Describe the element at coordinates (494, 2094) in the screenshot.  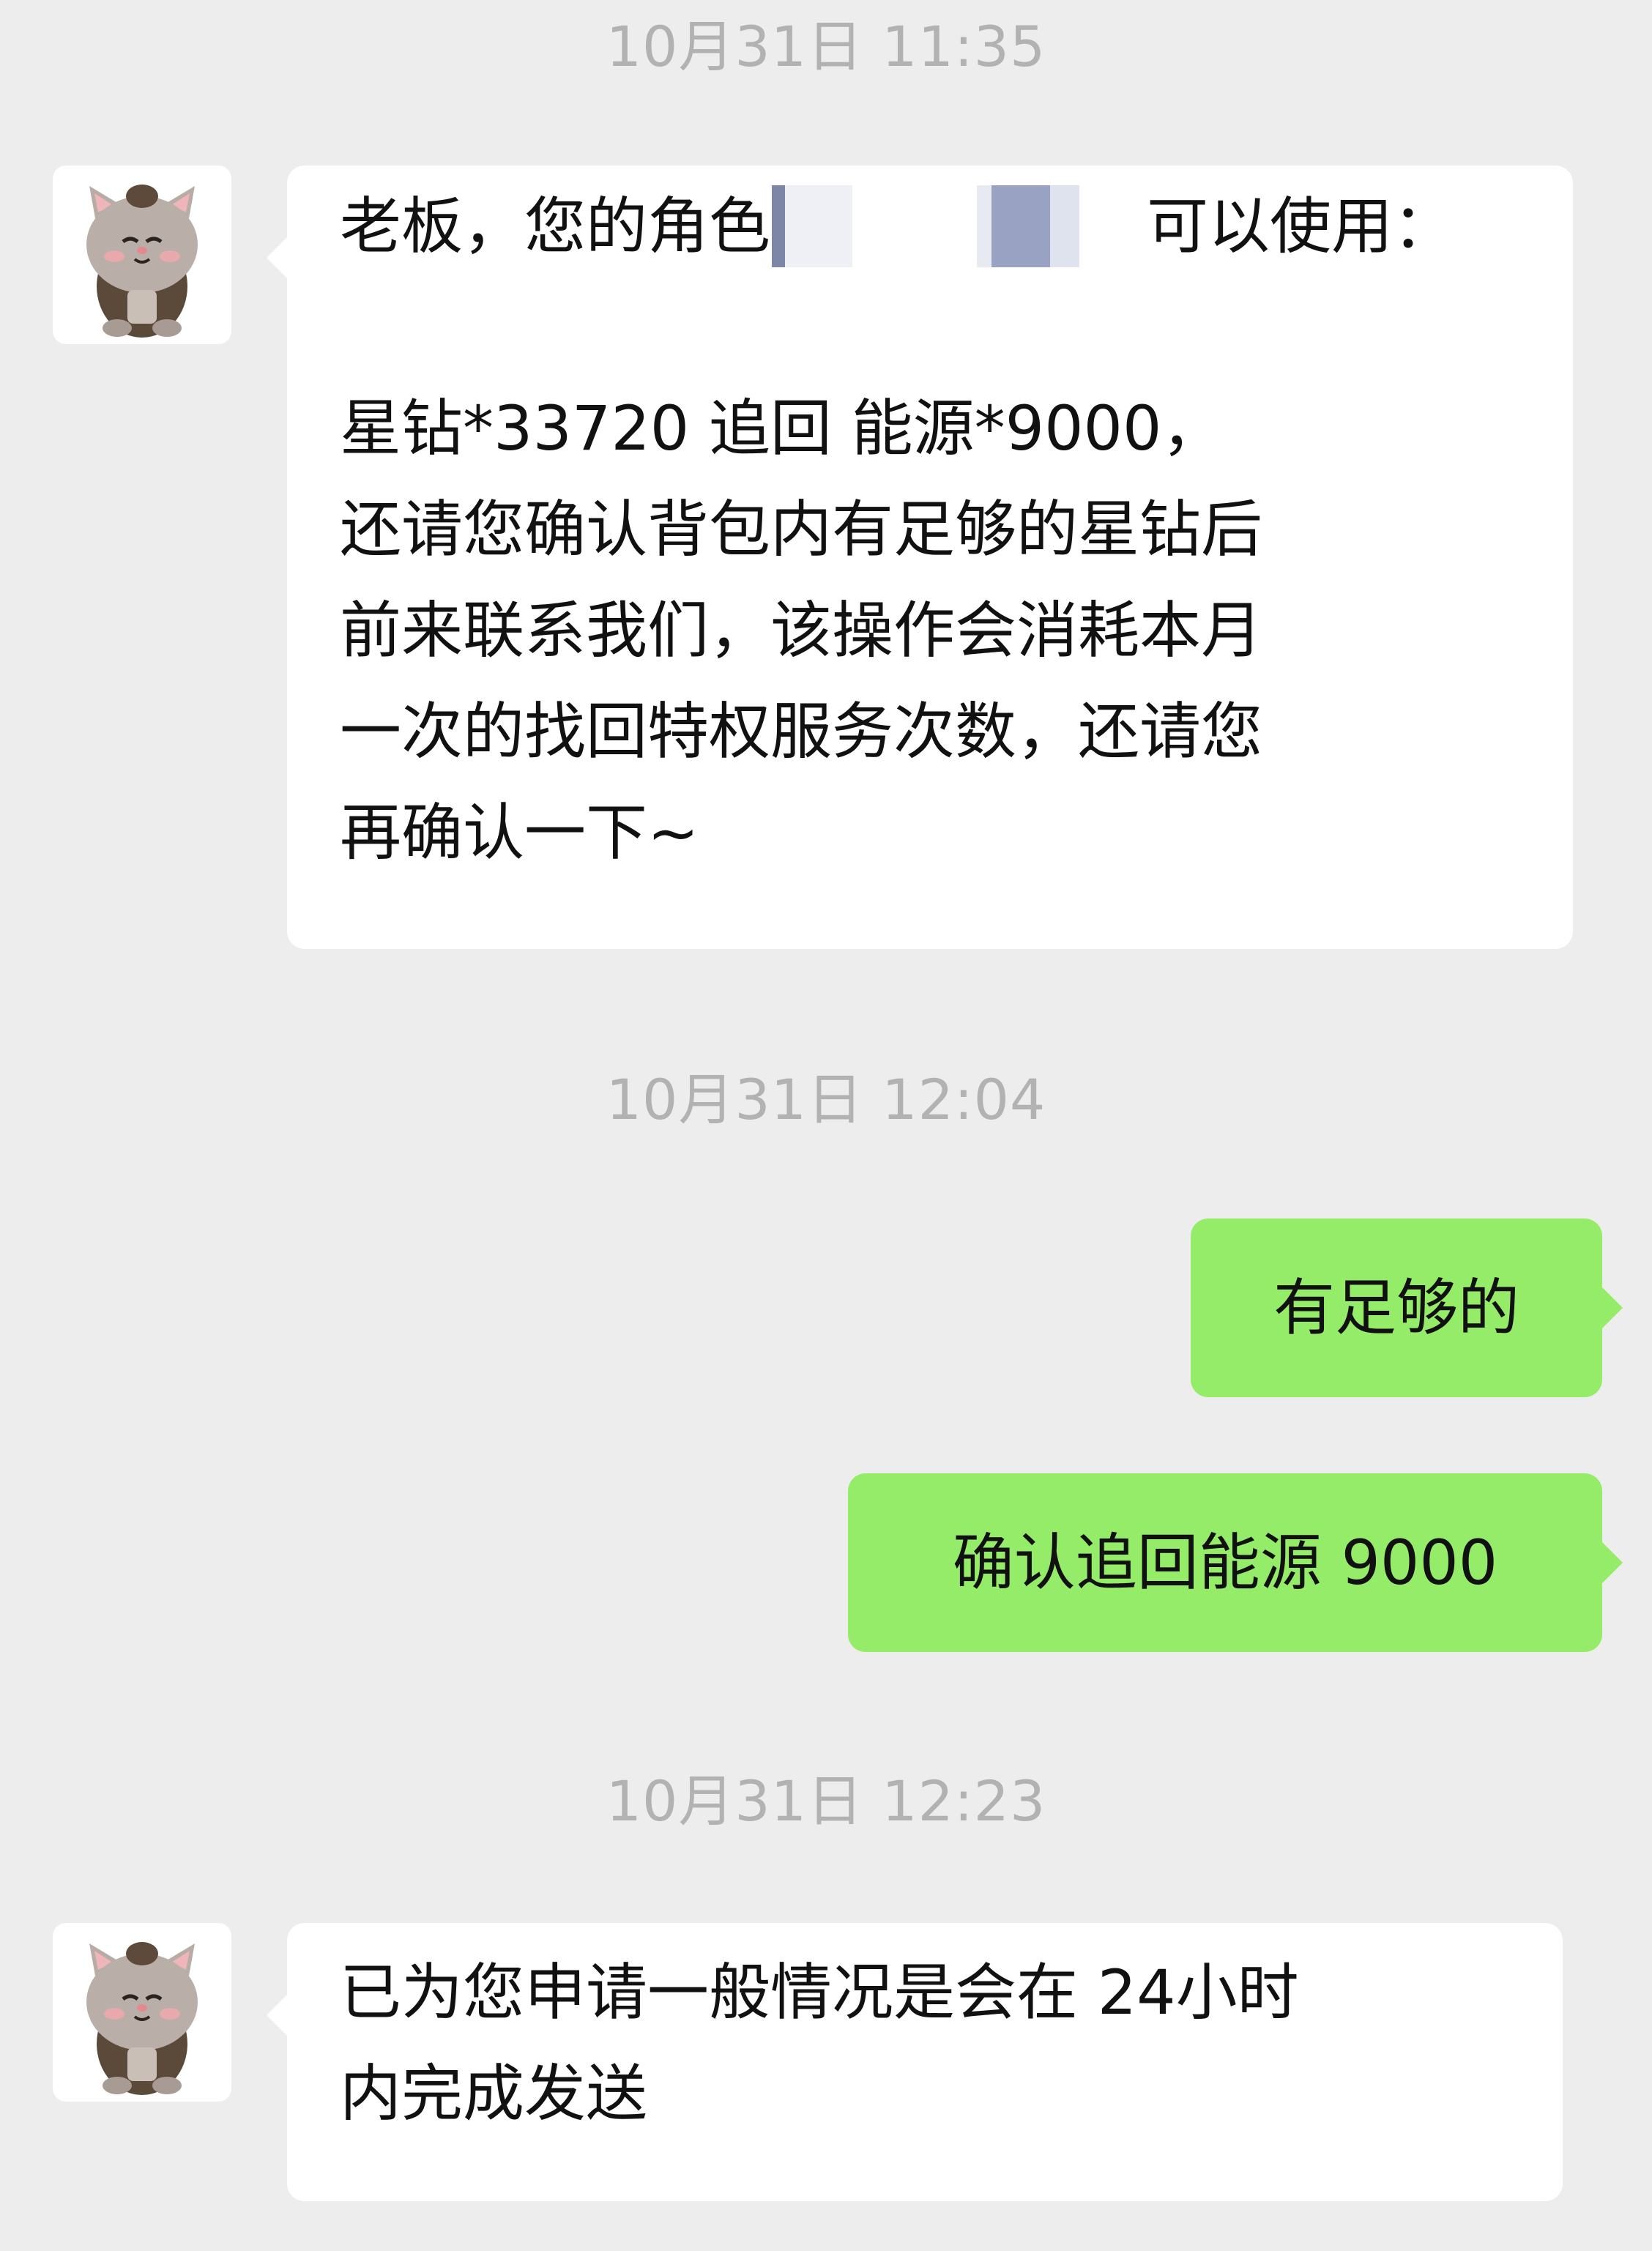
I see `message-4-line-2: 内完成发送` at that location.